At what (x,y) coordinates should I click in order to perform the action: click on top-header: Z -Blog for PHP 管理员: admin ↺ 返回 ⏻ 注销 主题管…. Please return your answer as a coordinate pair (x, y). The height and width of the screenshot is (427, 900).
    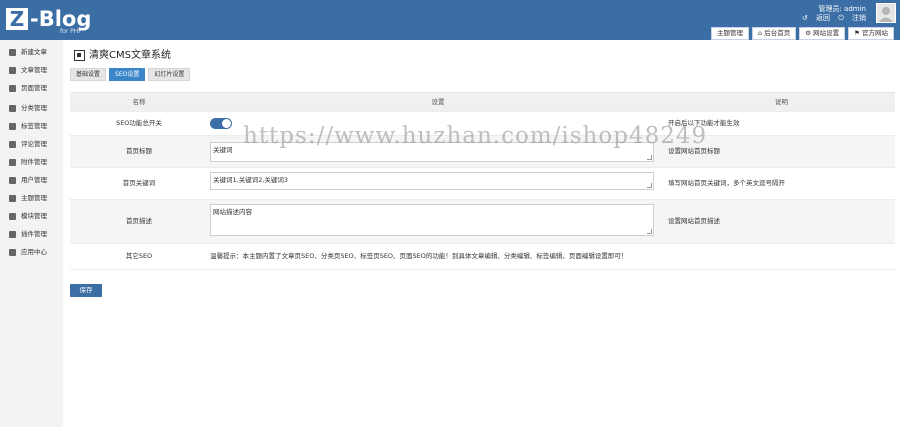
    Looking at the image, I should click on (450, 20).